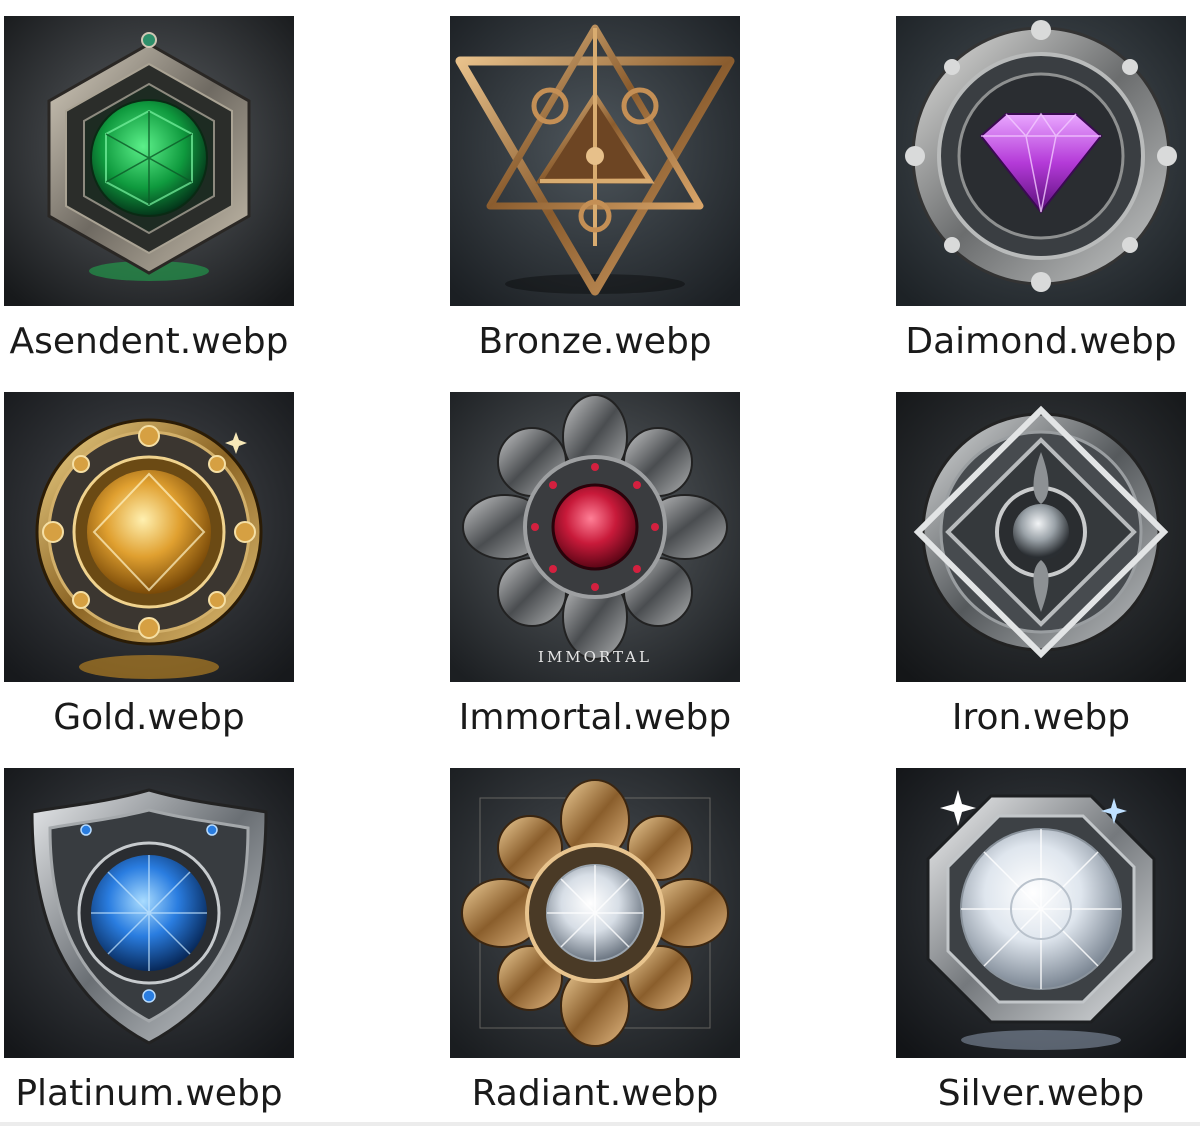 This screenshot has height=1126, width=1200. I want to click on white-diamond-golden-flower-badge-icon, so click(595, 913).